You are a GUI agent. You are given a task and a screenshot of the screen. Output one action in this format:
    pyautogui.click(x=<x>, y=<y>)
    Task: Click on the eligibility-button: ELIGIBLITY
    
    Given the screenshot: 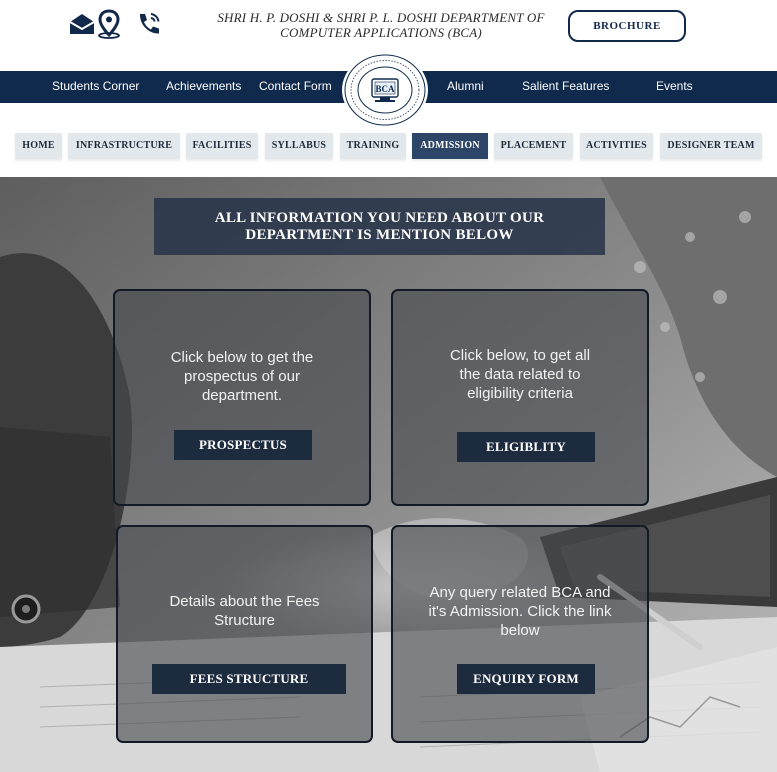 What is the action you would take?
    pyautogui.click(x=526, y=447)
    